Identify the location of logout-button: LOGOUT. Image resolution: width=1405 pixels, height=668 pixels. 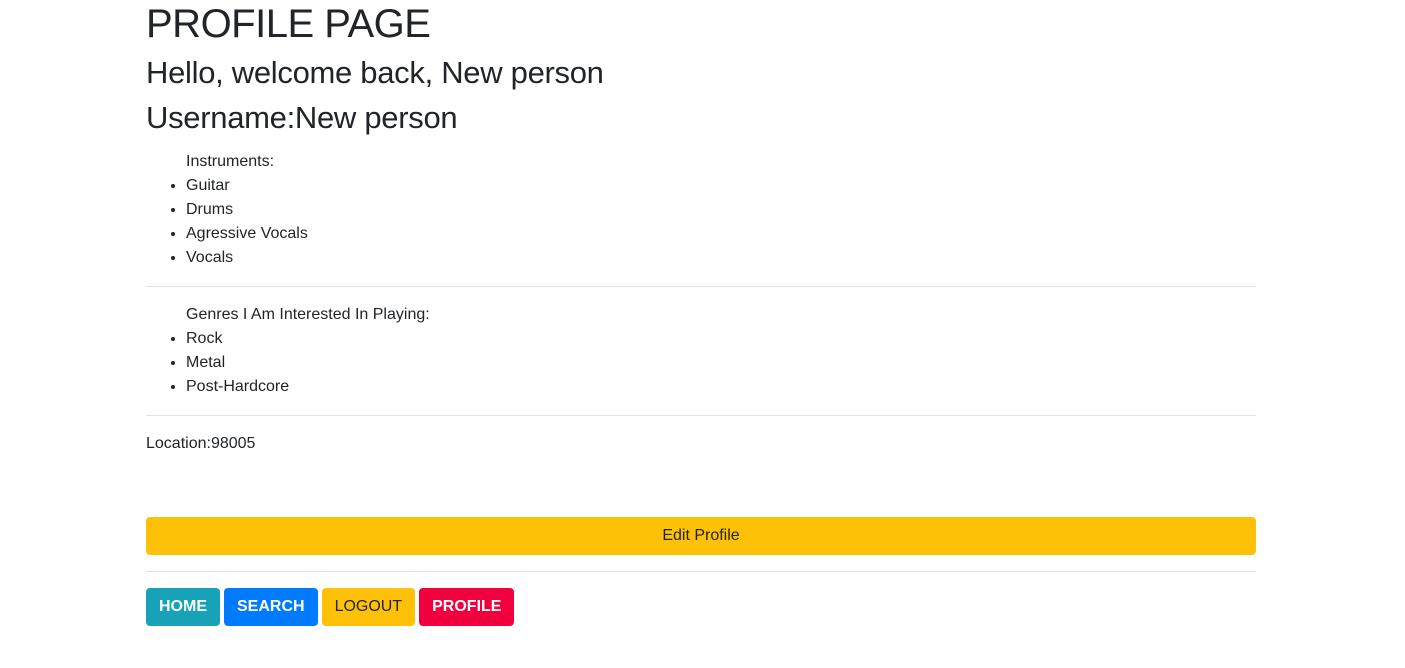
(368, 607).